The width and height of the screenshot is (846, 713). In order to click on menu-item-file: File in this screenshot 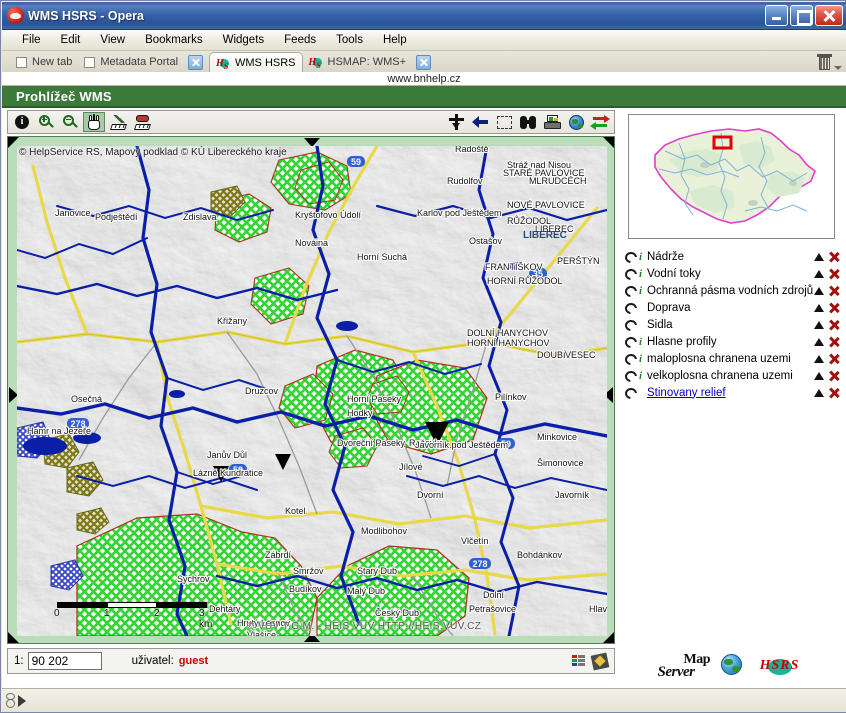, I will do `click(31, 40)`.